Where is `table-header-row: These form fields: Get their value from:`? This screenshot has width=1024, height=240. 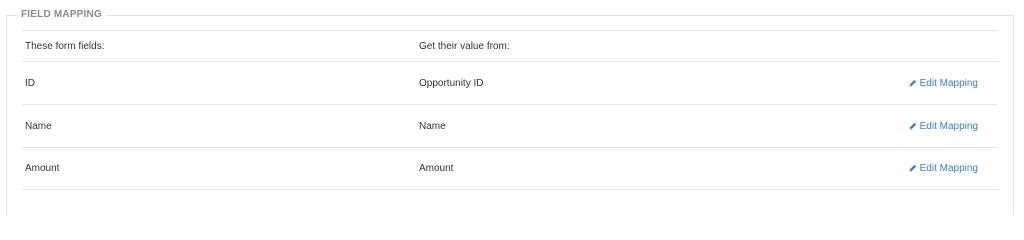
table-header-row: These form fields: Get their value from: is located at coordinates (510, 45).